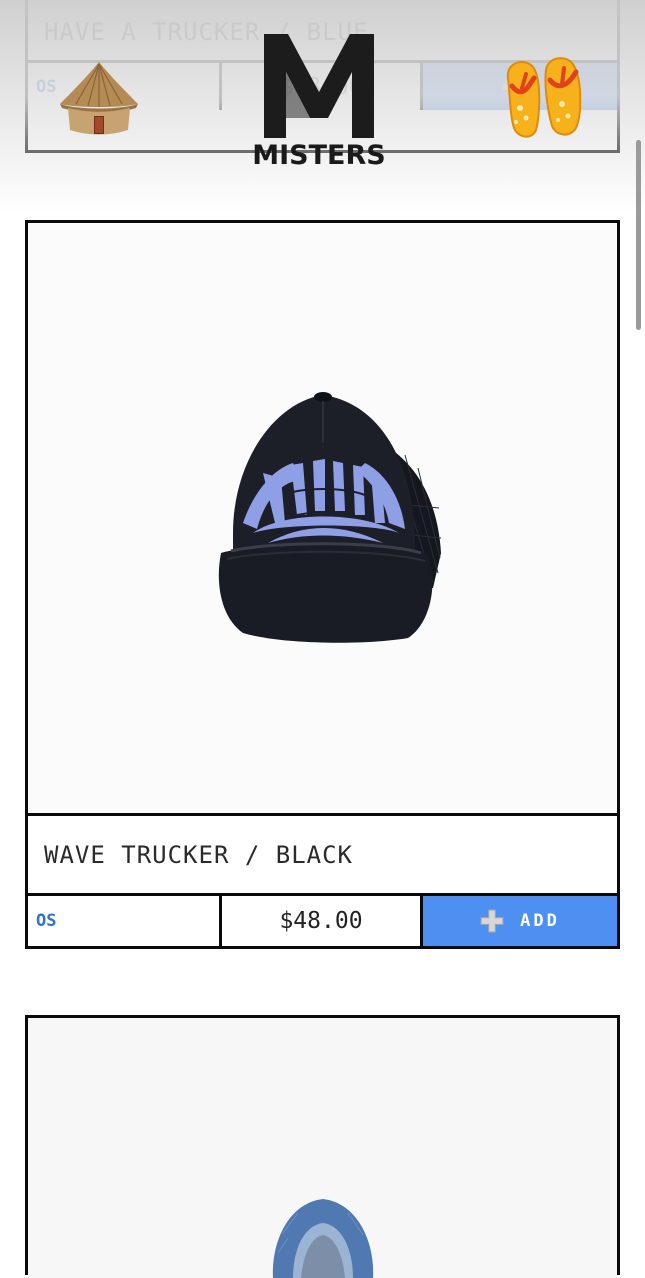  What do you see at coordinates (322, 1238) in the screenshot?
I see `denim-hoodie-image` at bounding box center [322, 1238].